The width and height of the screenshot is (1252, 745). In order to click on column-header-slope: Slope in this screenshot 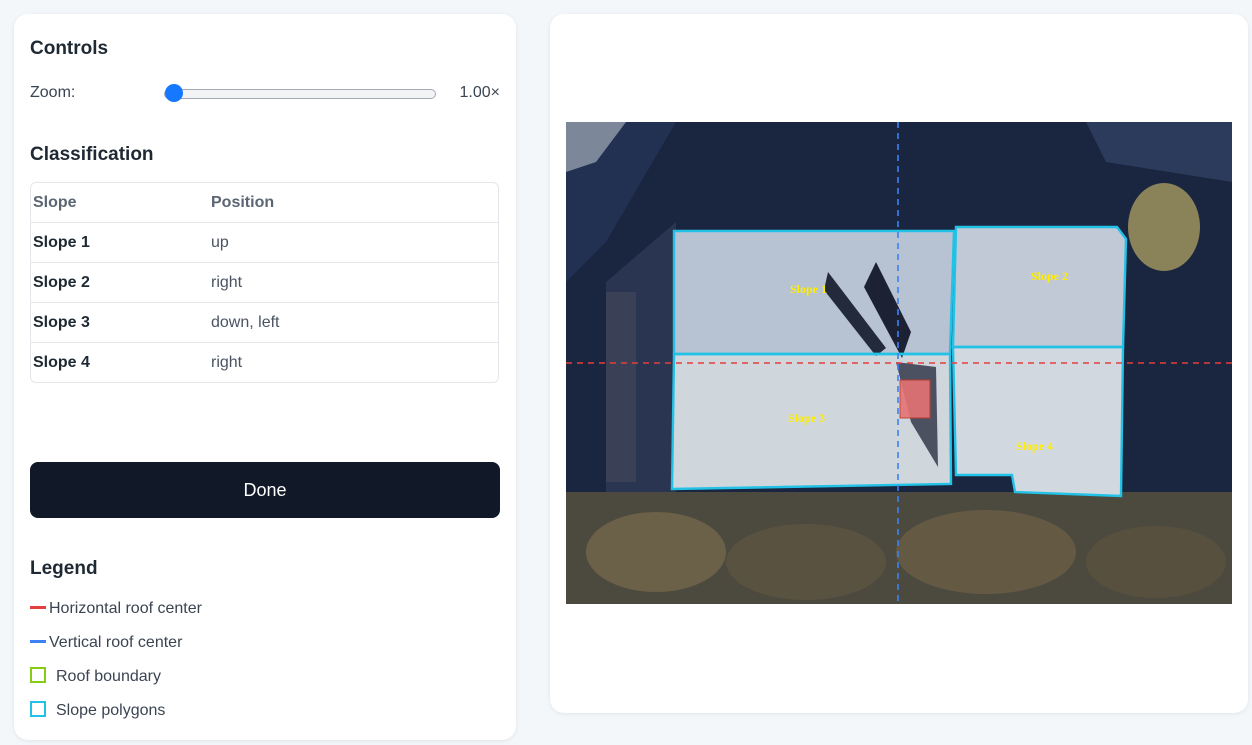, I will do `click(120, 203)`.